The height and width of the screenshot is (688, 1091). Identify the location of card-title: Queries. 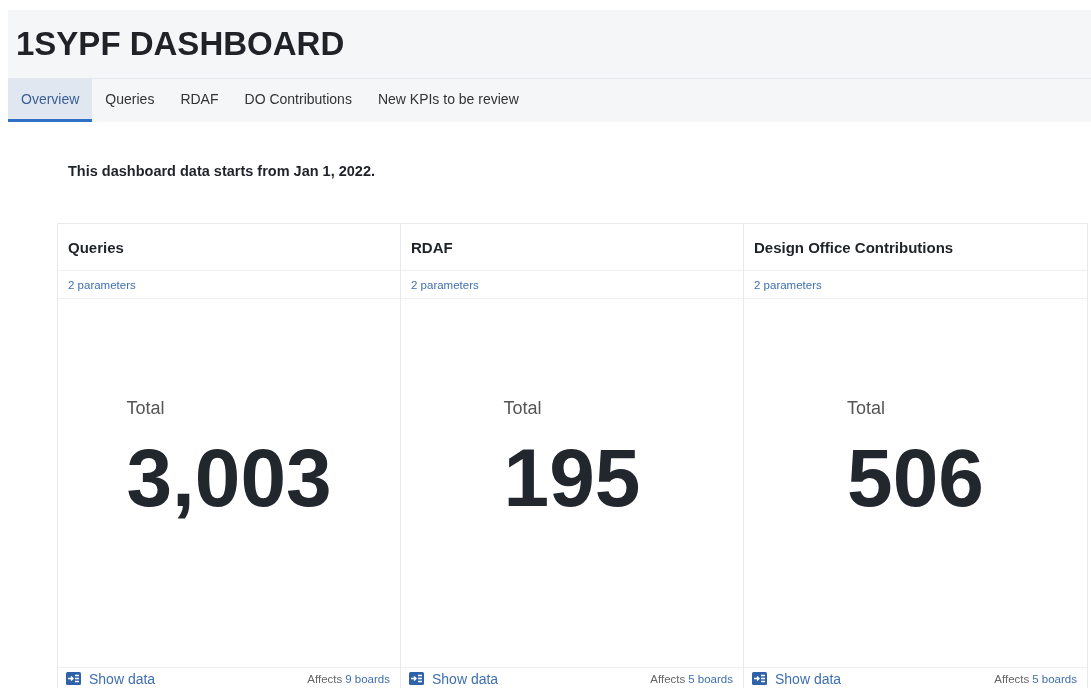
(229, 247).